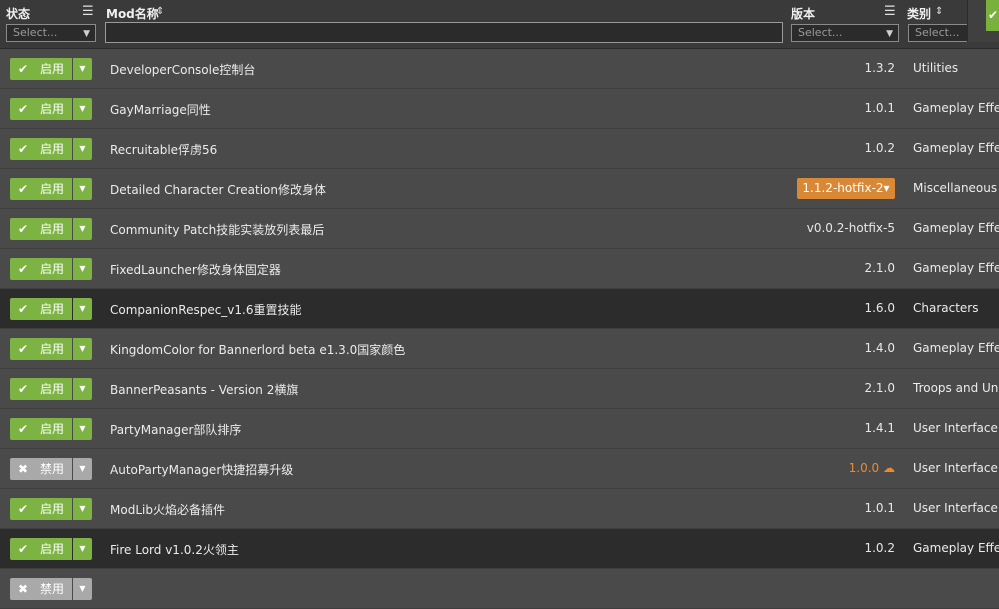  Describe the element at coordinates (919, 13) in the screenshot. I see `category-column-title: 类别` at that location.